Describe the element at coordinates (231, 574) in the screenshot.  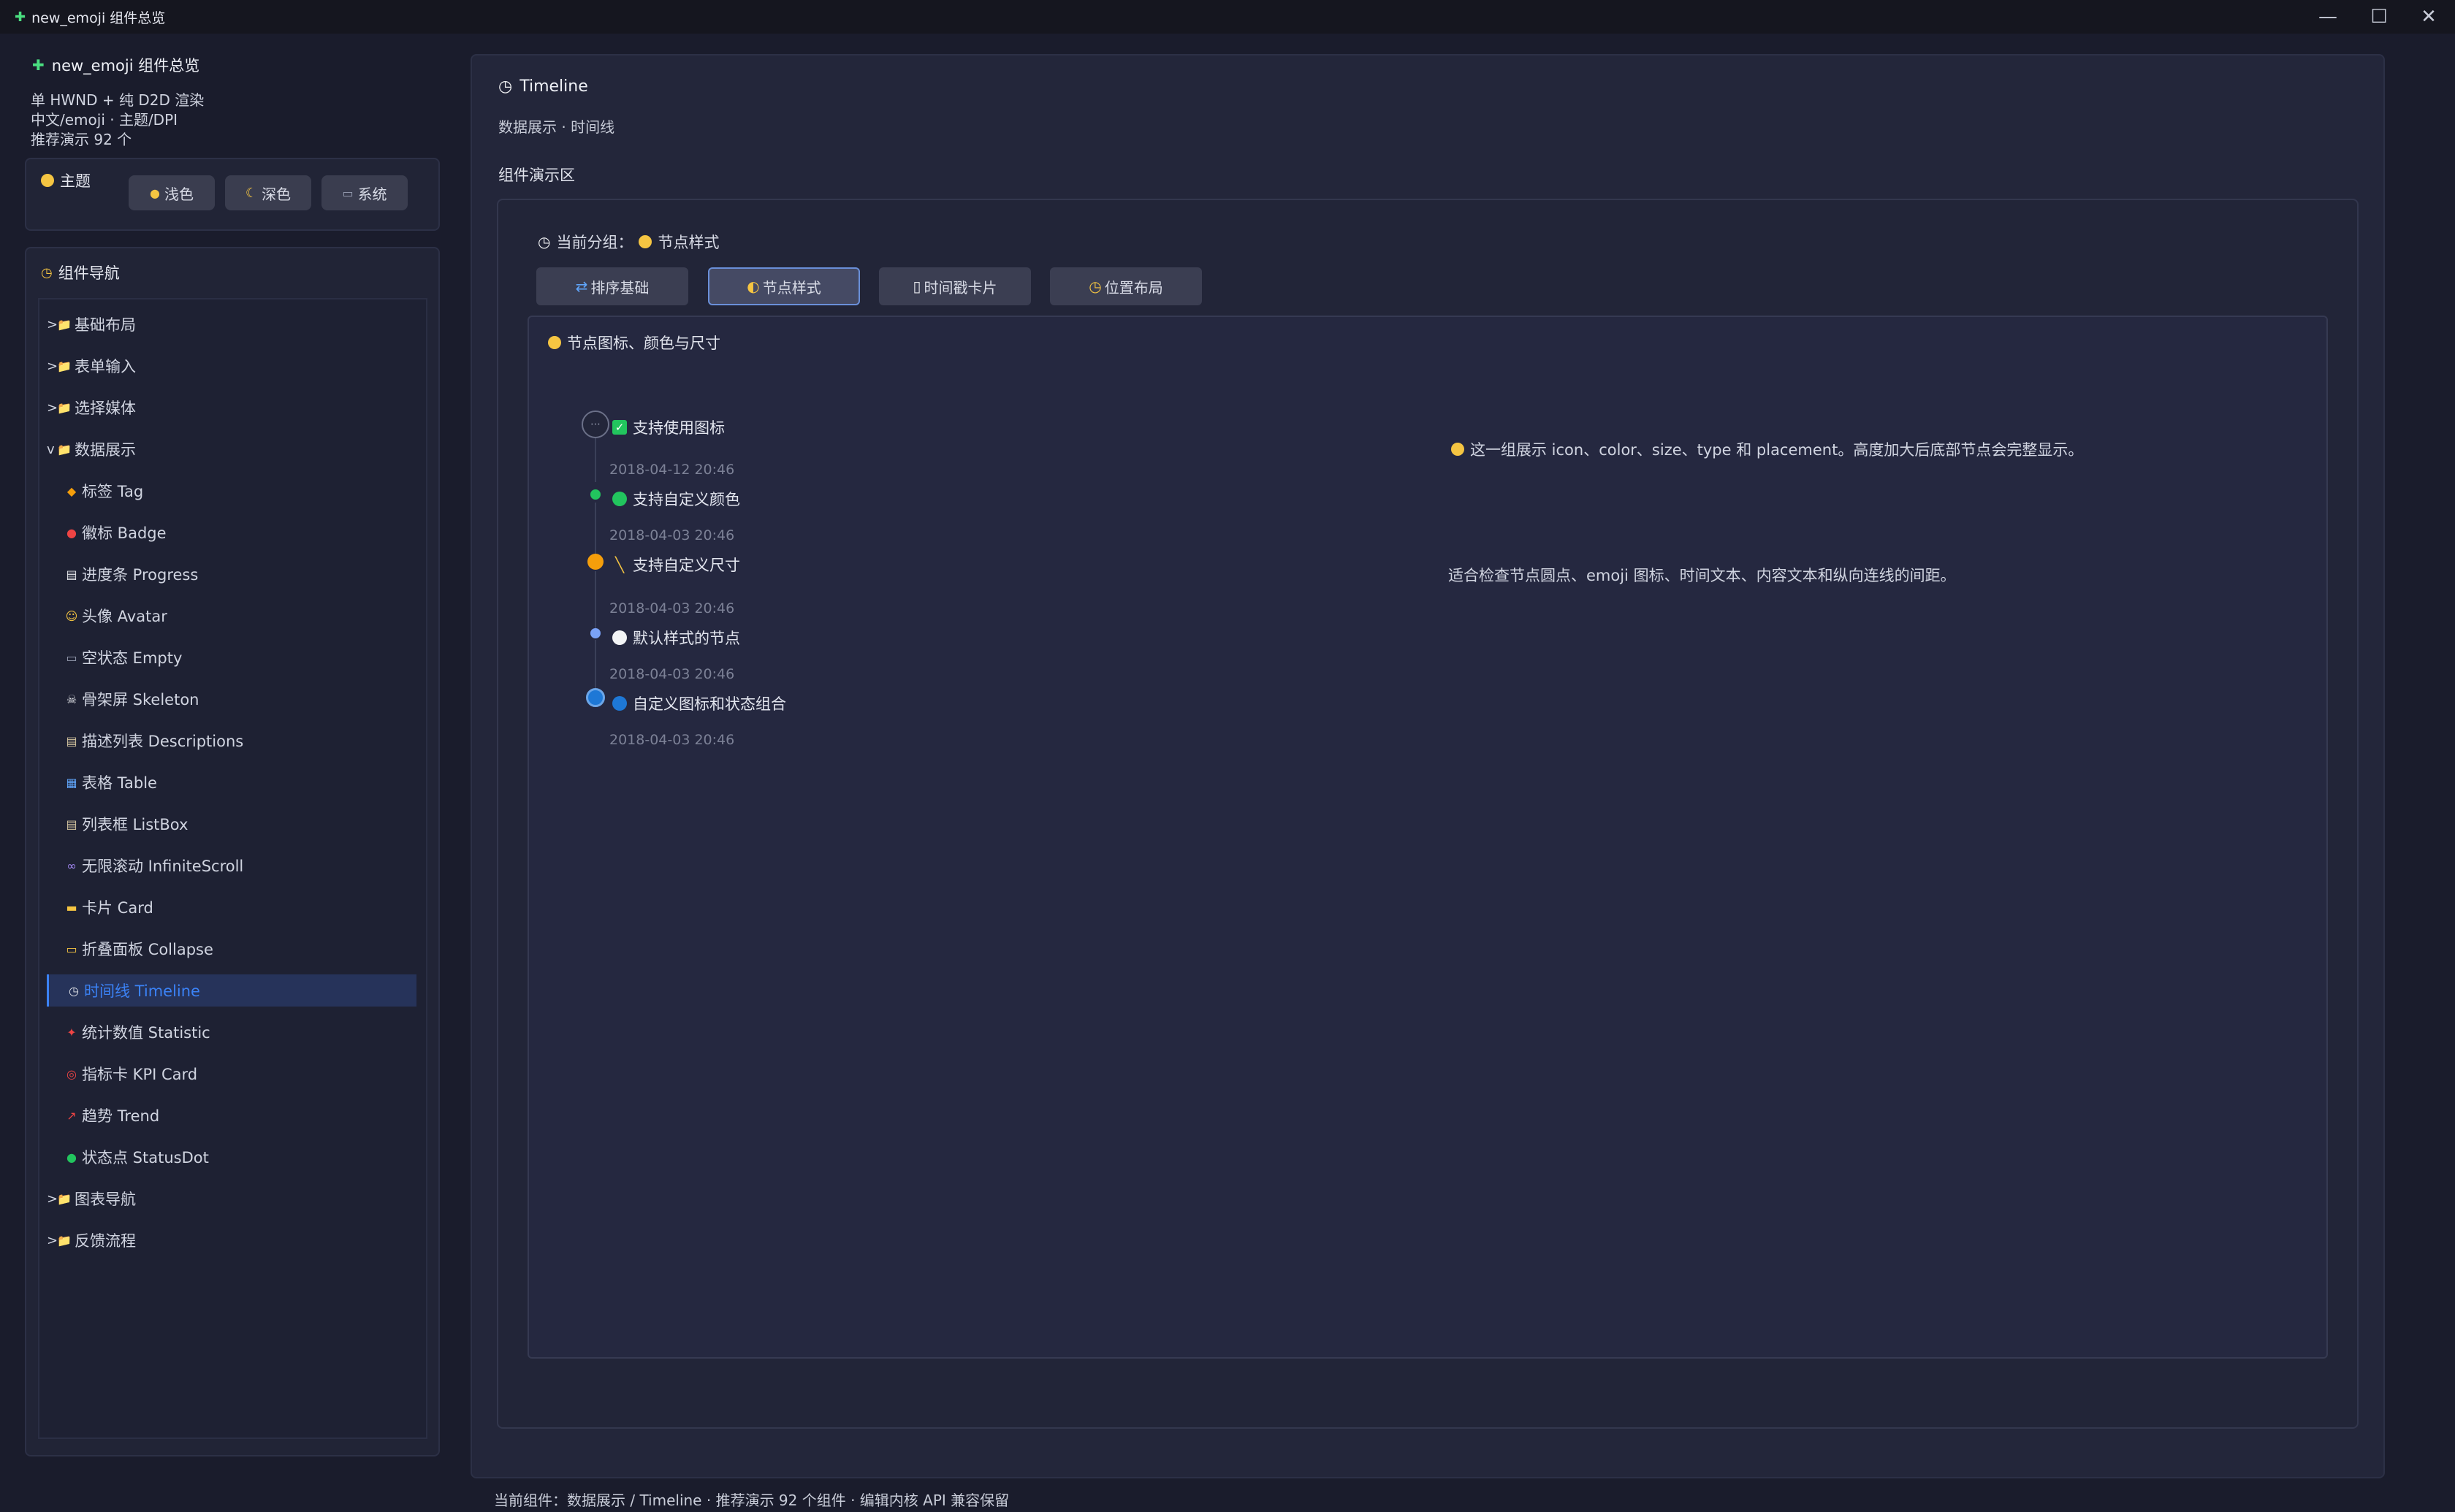
I see `nav-item-progress: ▤ 进度条 Progress` at that location.